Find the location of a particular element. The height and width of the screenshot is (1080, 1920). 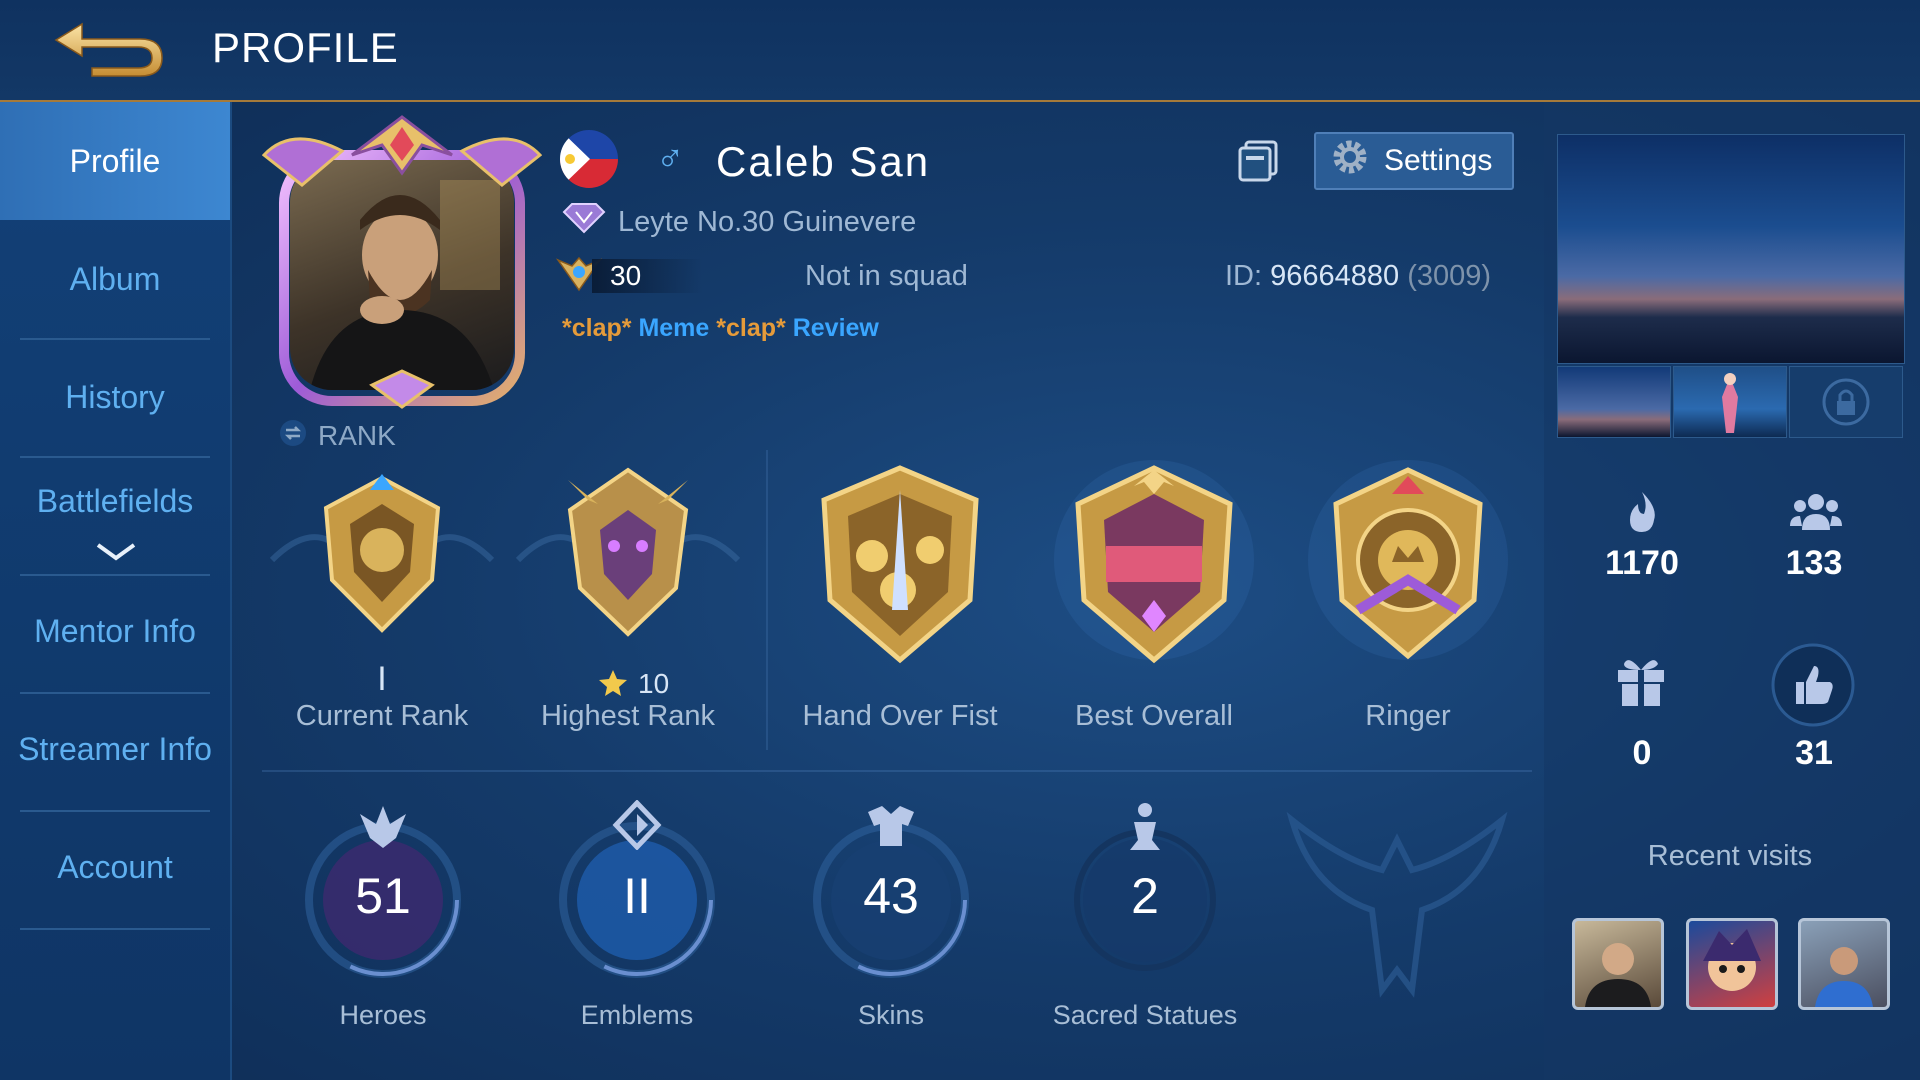

rank-label: RANK is located at coordinates (337, 436).